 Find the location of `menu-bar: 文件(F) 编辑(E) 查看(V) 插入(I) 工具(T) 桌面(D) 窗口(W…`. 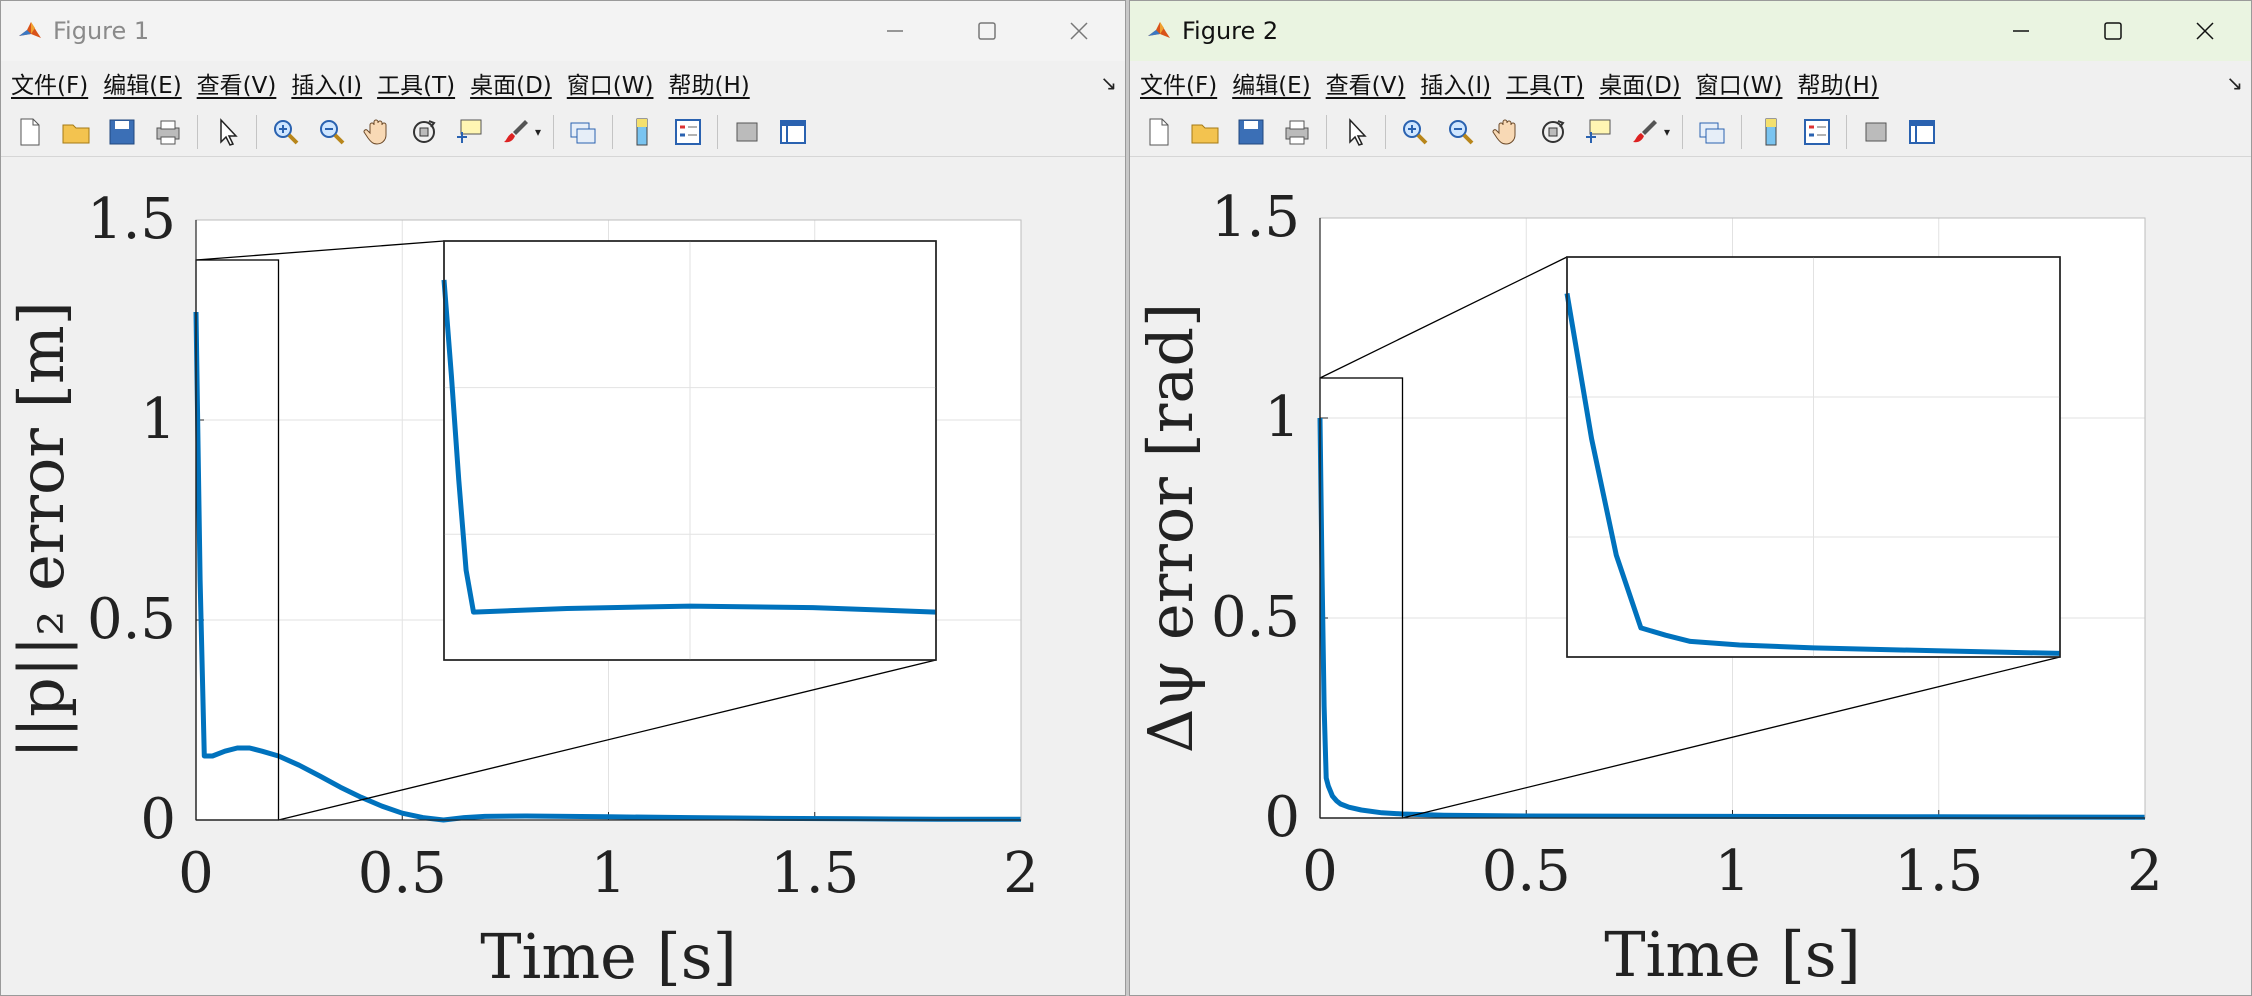

menu-bar: 文件(F) 编辑(E) 查看(V) 插入(I) 工具(T) 桌面(D) 窗口(W… is located at coordinates (1690, 83).